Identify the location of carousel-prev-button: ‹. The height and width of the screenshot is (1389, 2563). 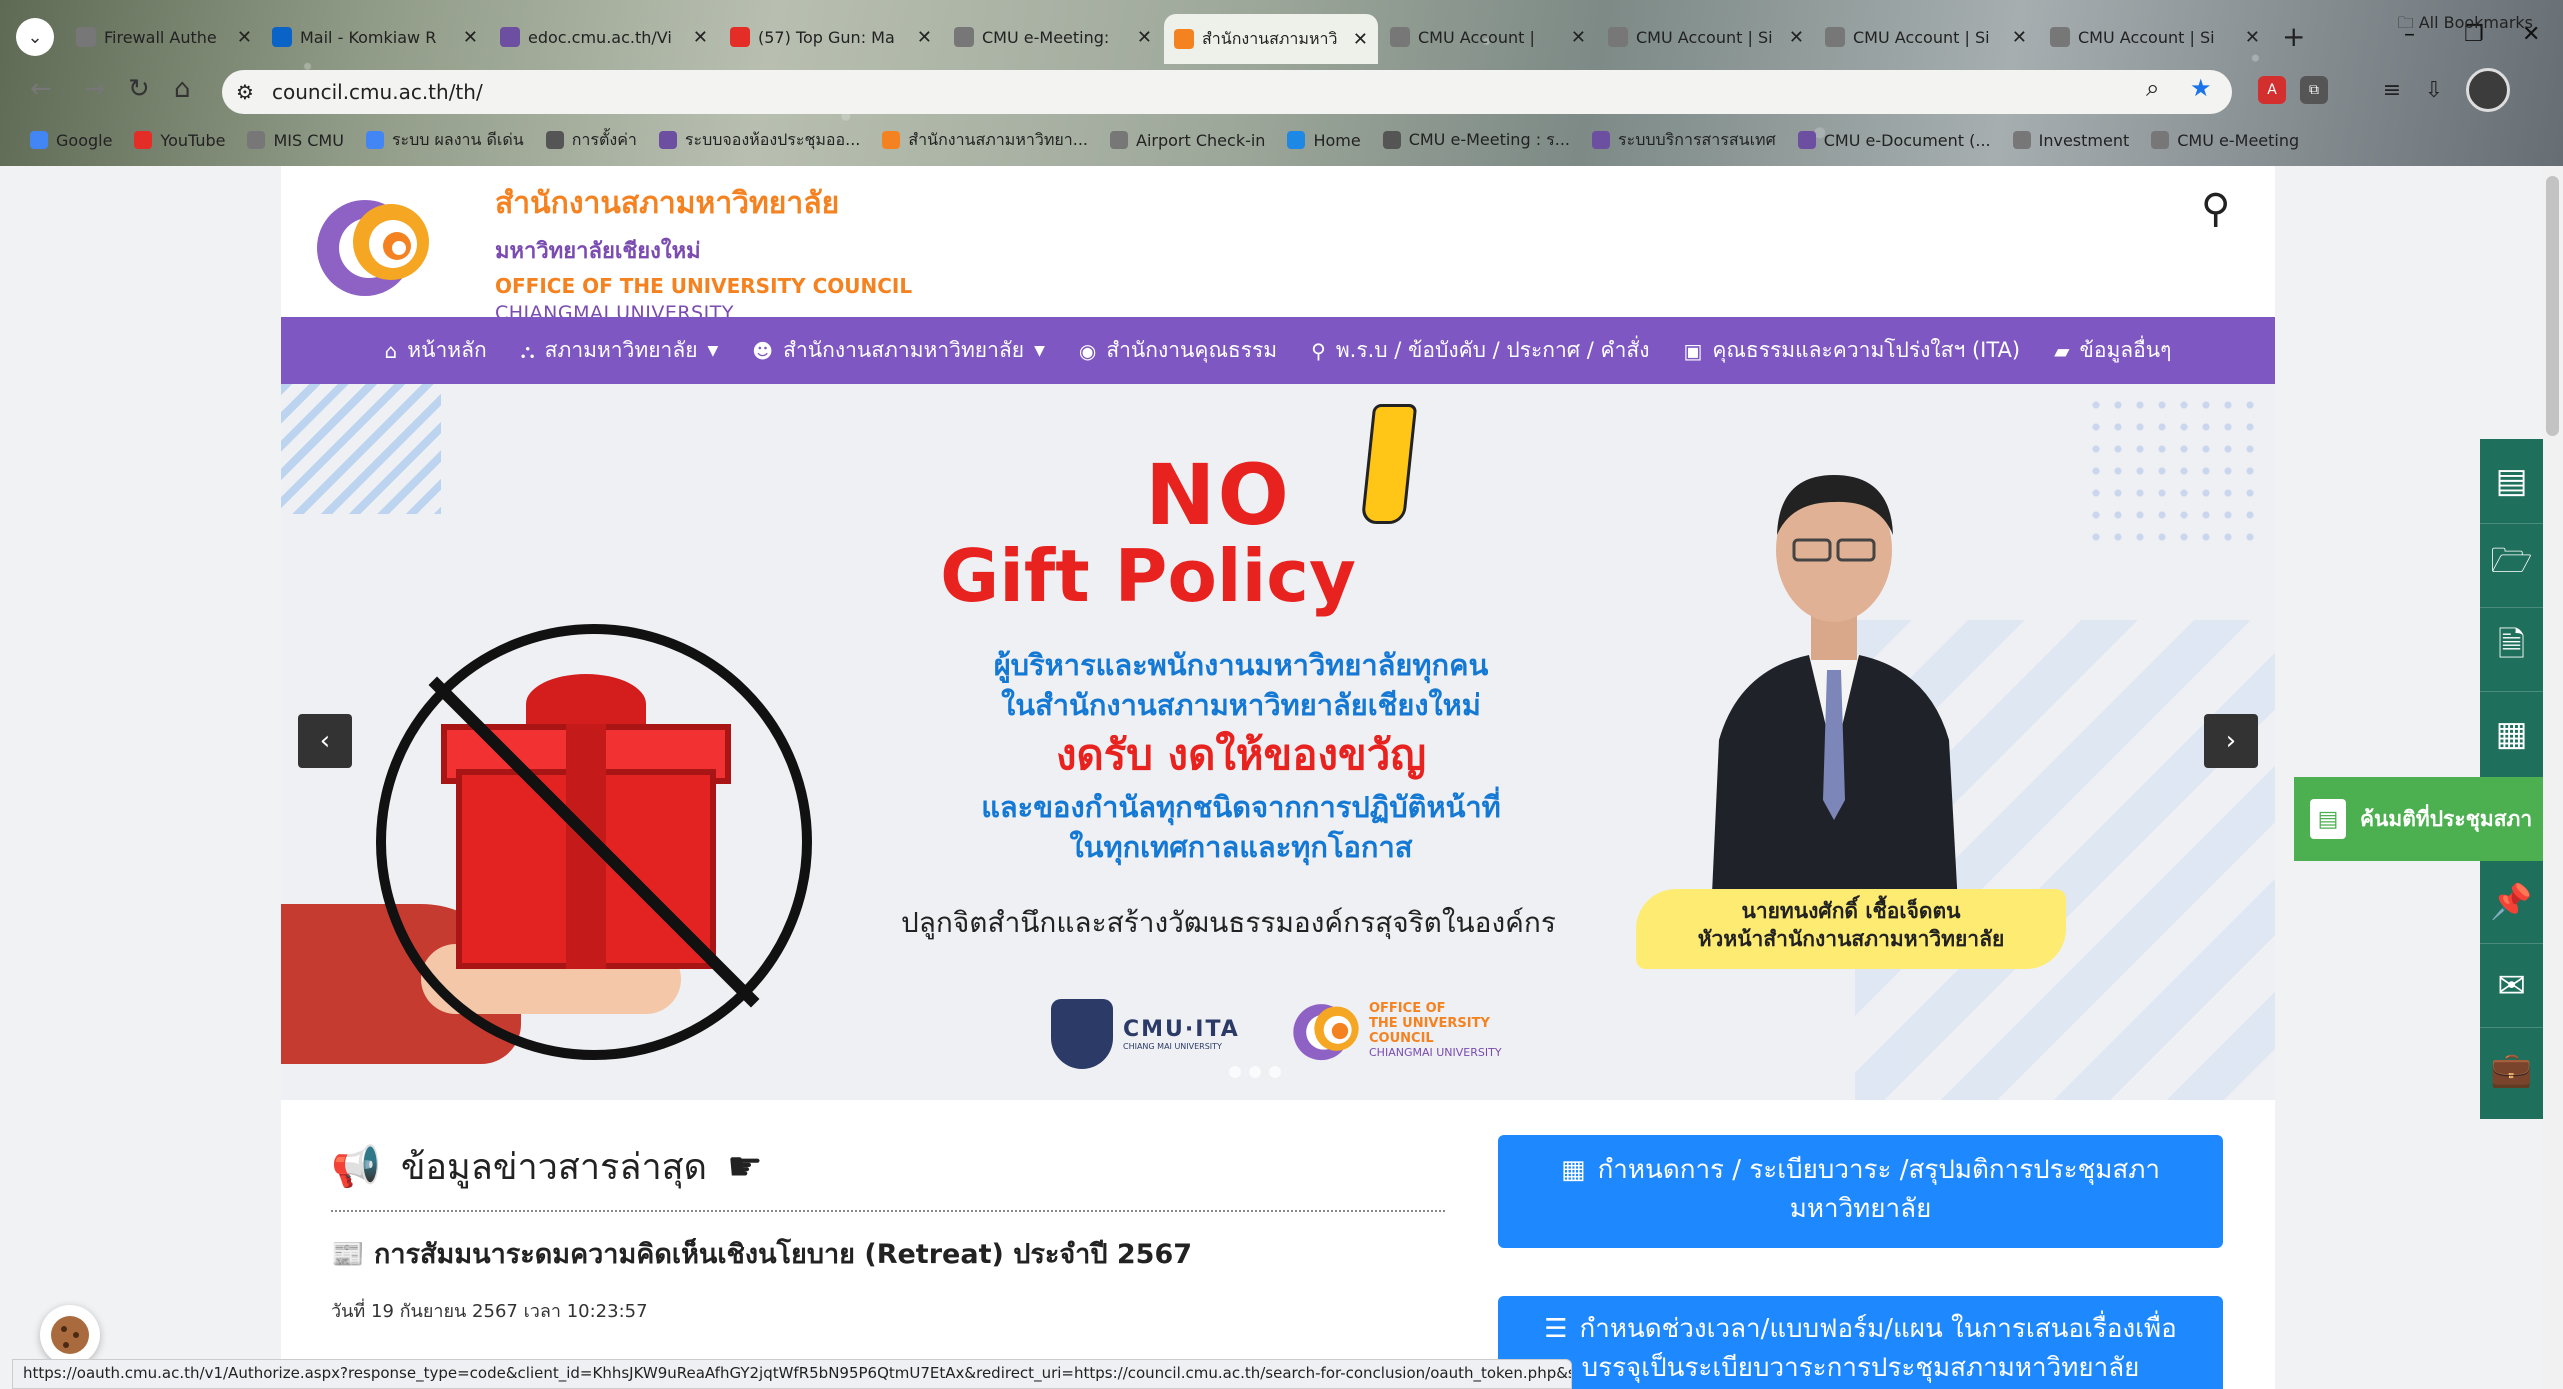
(325, 741).